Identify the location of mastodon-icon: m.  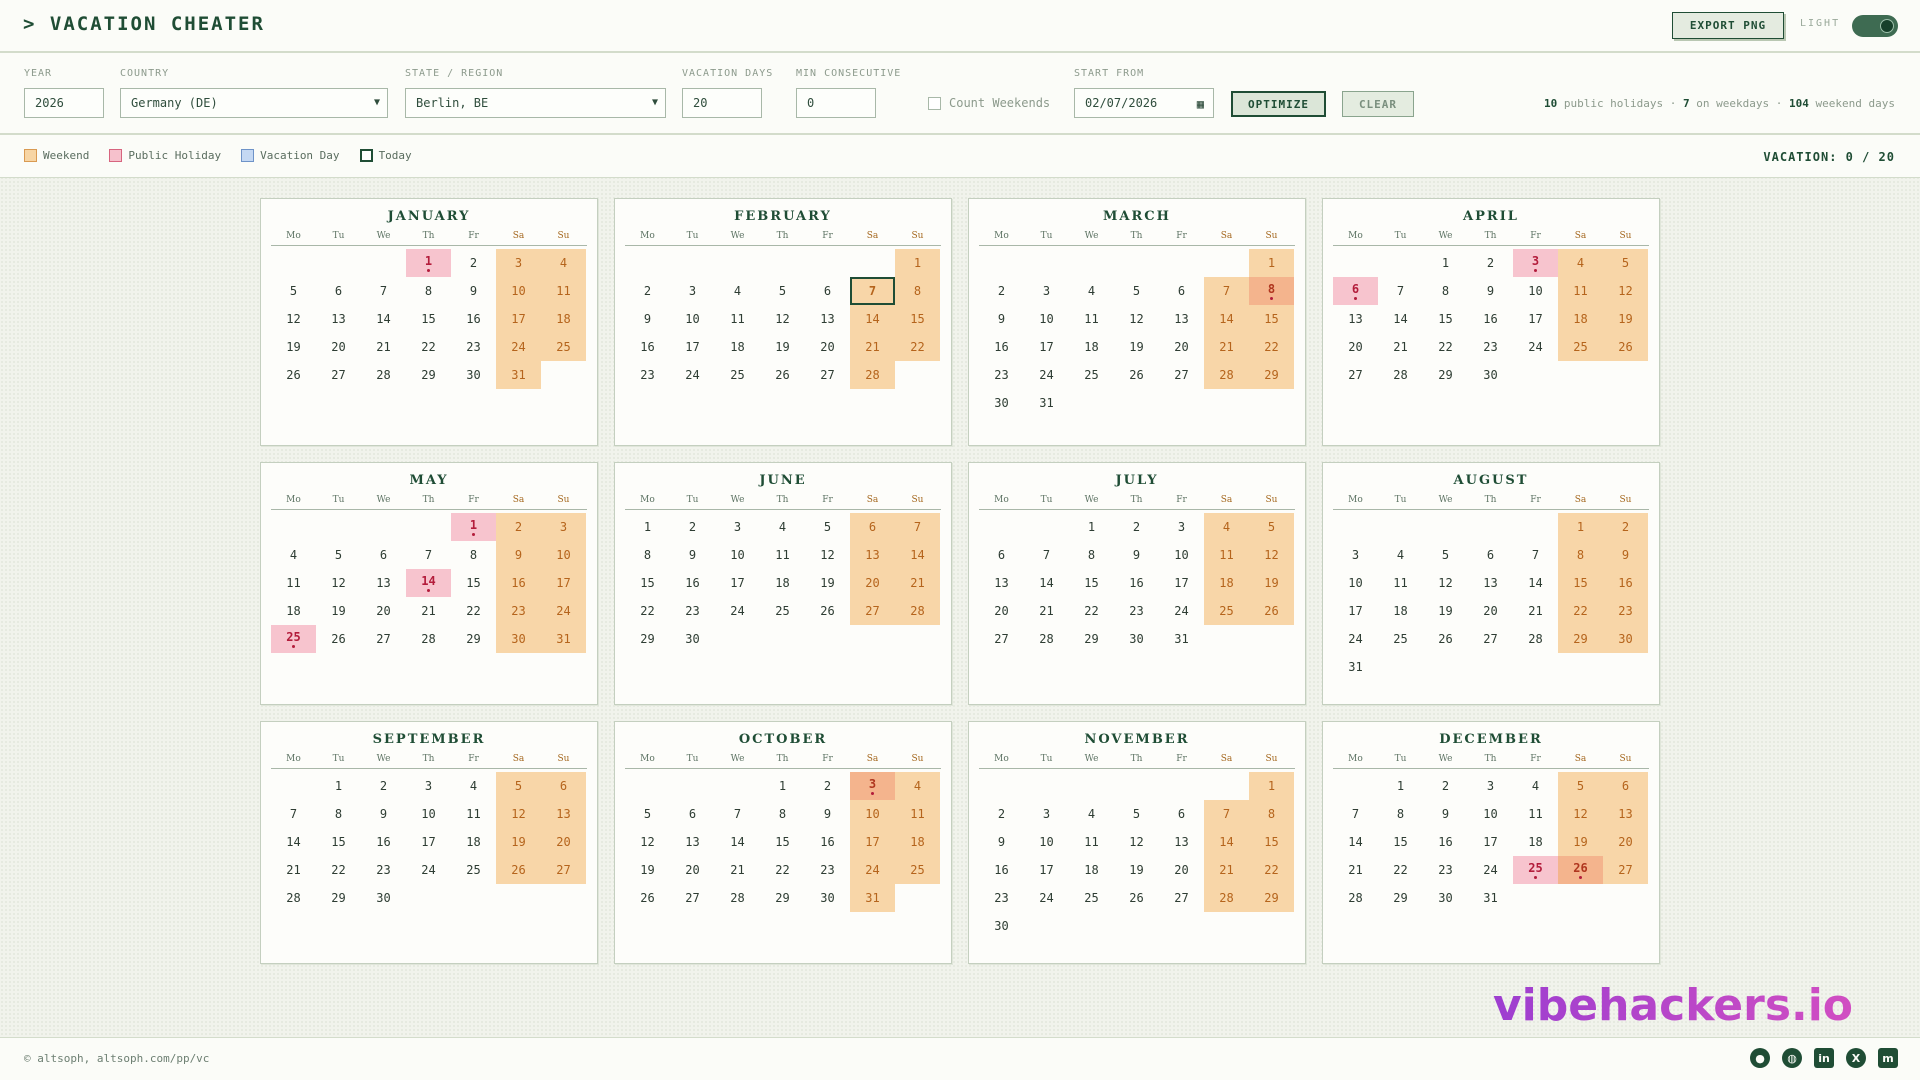
(1888, 1058).